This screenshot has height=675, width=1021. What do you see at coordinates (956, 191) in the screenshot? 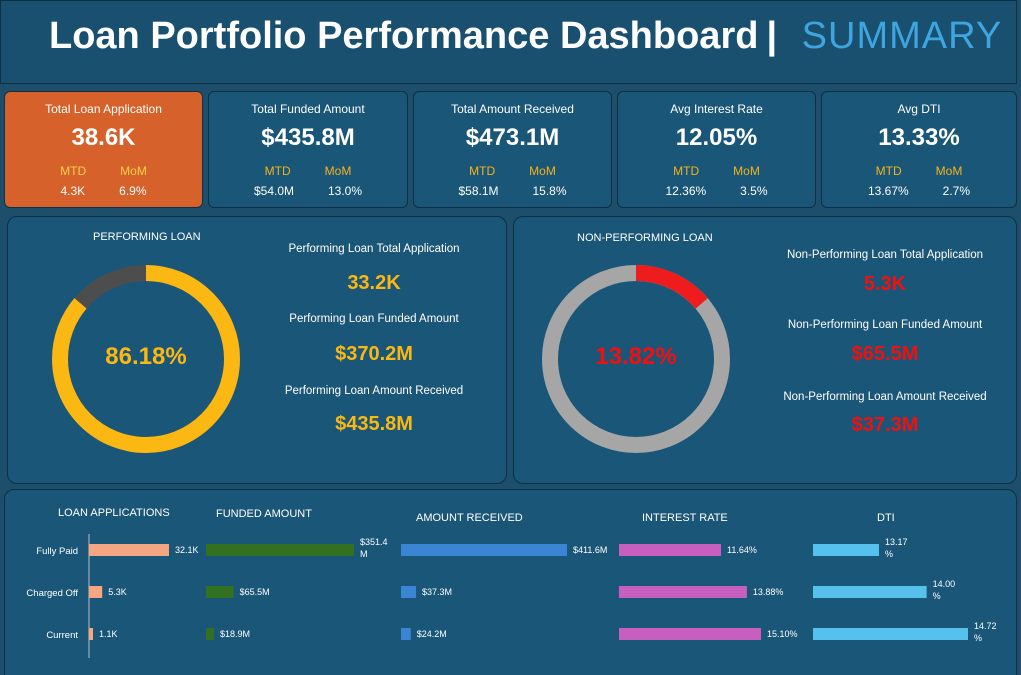
I see `kpi-mom-value: 2.7%` at bounding box center [956, 191].